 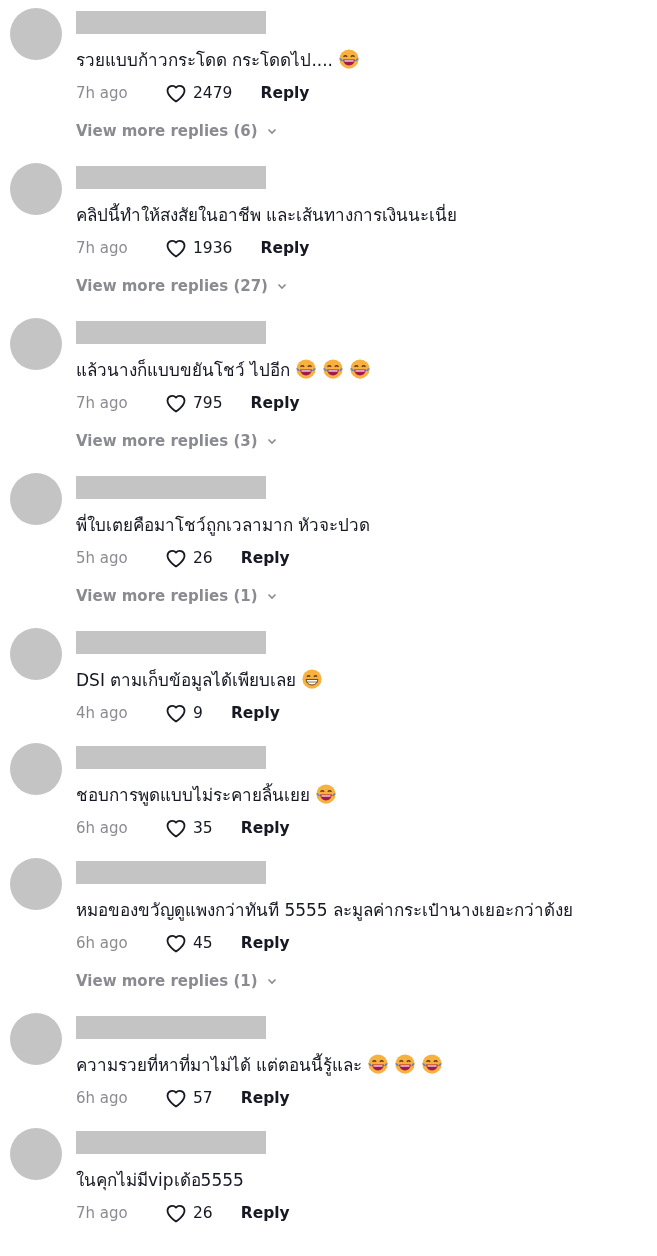 I want to click on like-count: 35, so click(x=203, y=828).